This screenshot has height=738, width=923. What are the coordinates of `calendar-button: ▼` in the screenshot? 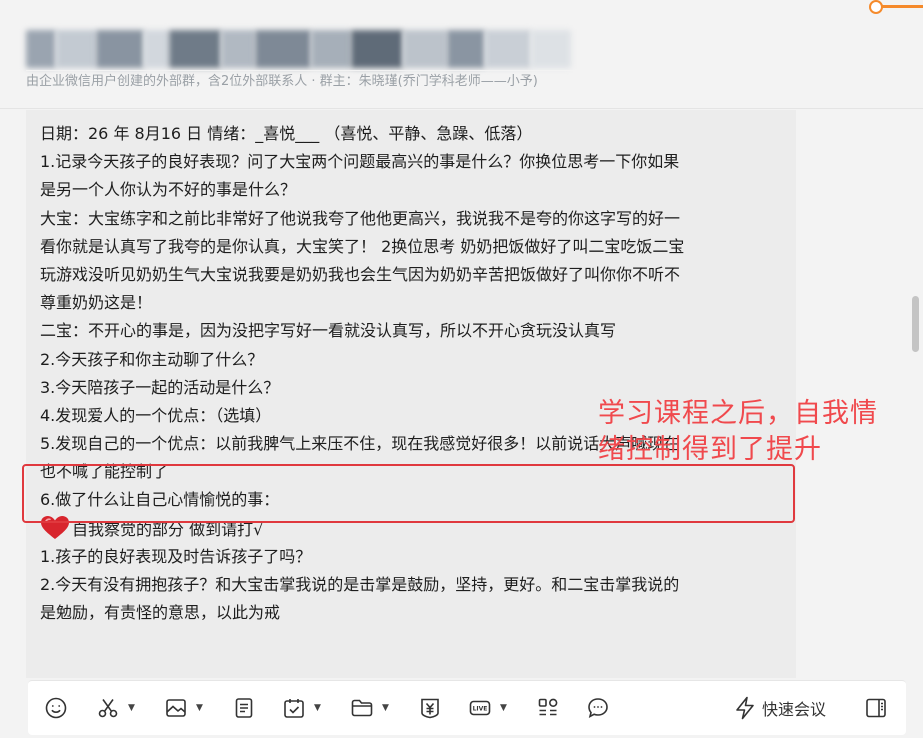 It's located at (301, 708).